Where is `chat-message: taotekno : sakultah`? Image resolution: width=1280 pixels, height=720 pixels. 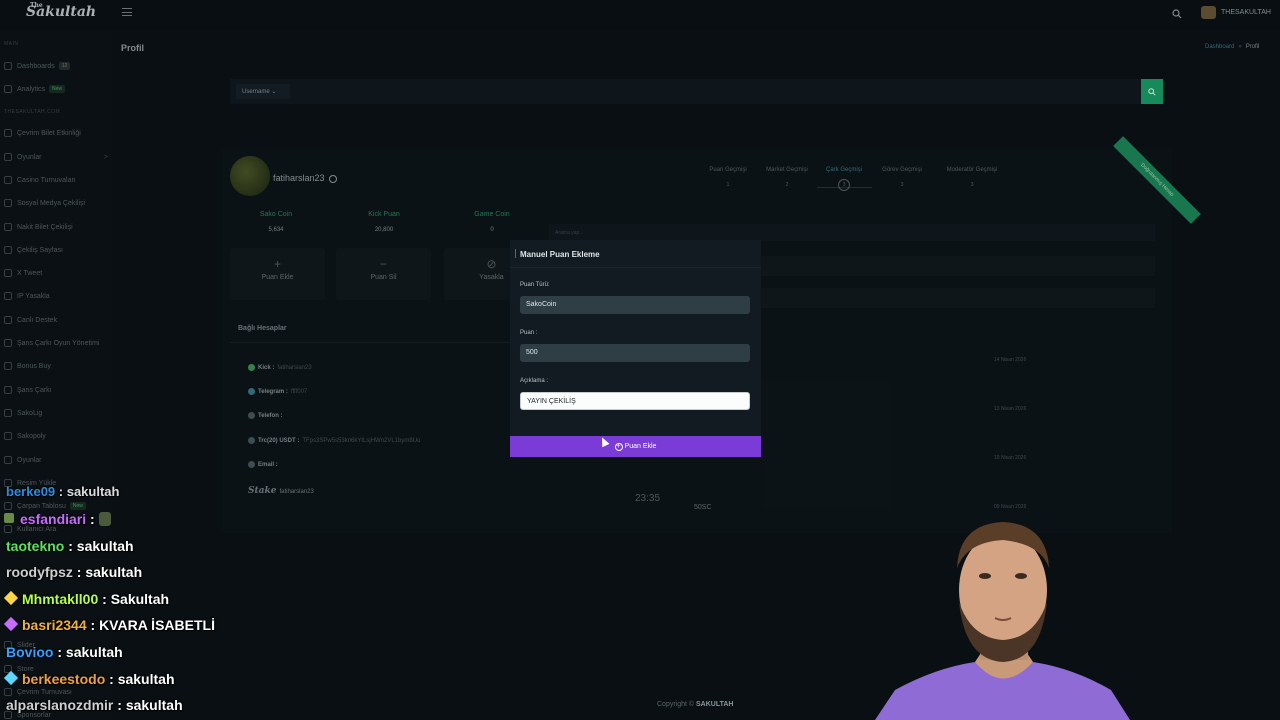
chat-message: taotekno : sakultah is located at coordinates (70, 546).